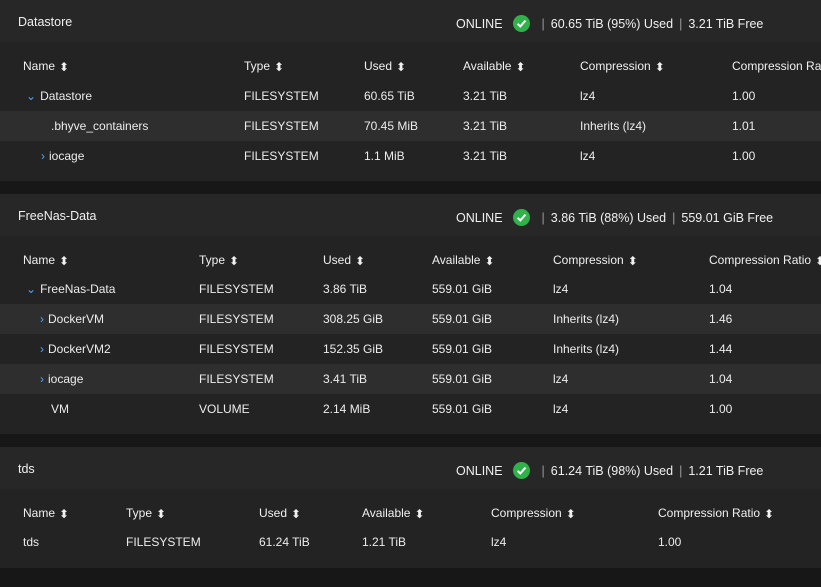 The height and width of the screenshot is (587, 821). Describe the element at coordinates (224, 409) in the screenshot. I see `dataset-type: VOLUME` at that location.